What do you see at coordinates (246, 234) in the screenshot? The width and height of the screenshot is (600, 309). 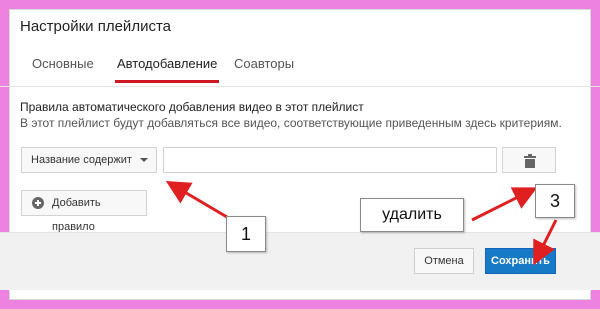 I see `annotation-label-1: 1` at bounding box center [246, 234].